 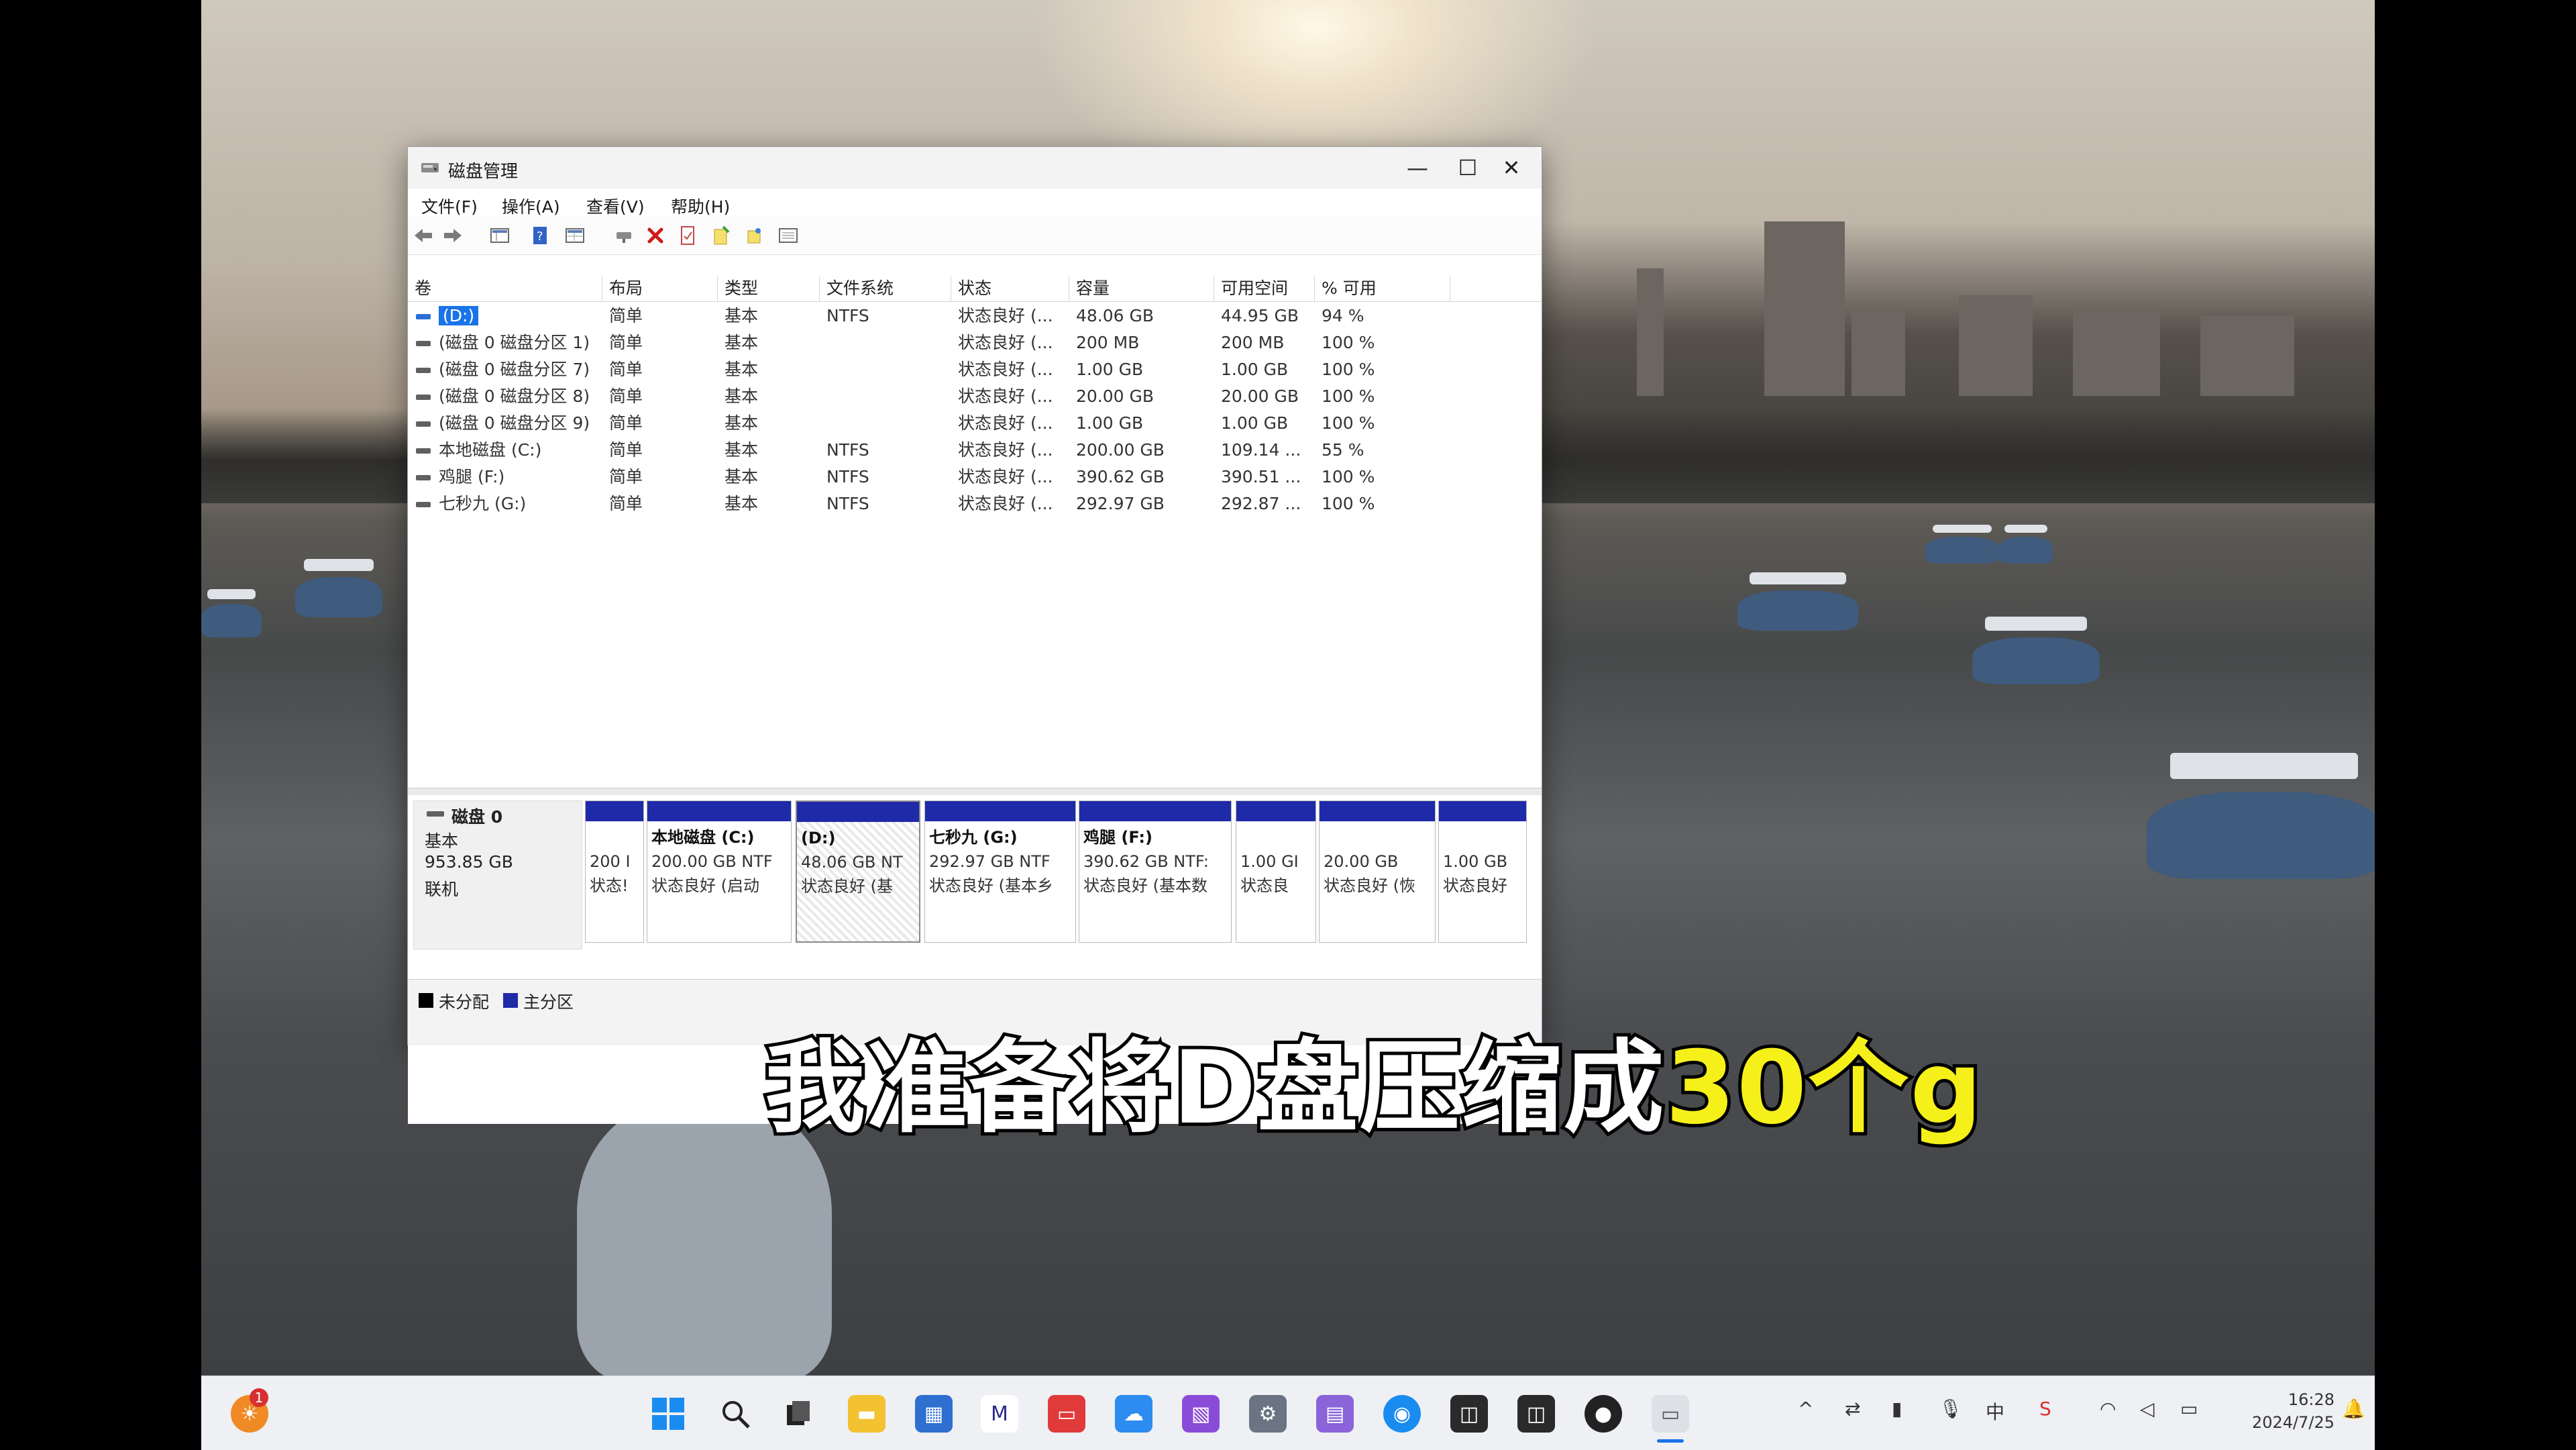 I want to click on settings-gear-icon: ⚙, so click(x=1268, y=1414).